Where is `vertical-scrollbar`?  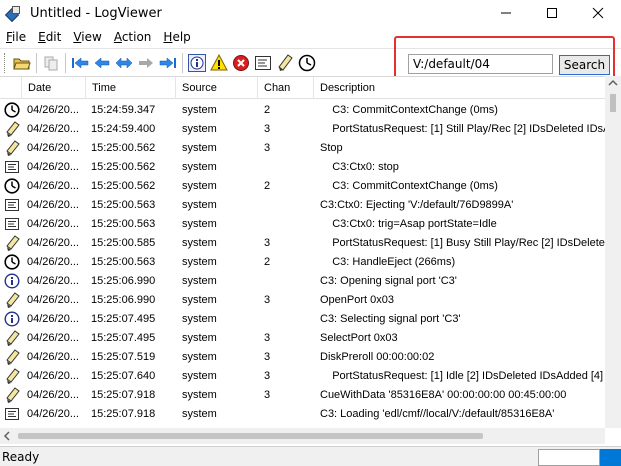
vertical-scrollbar is located at coordinates (613, 252).